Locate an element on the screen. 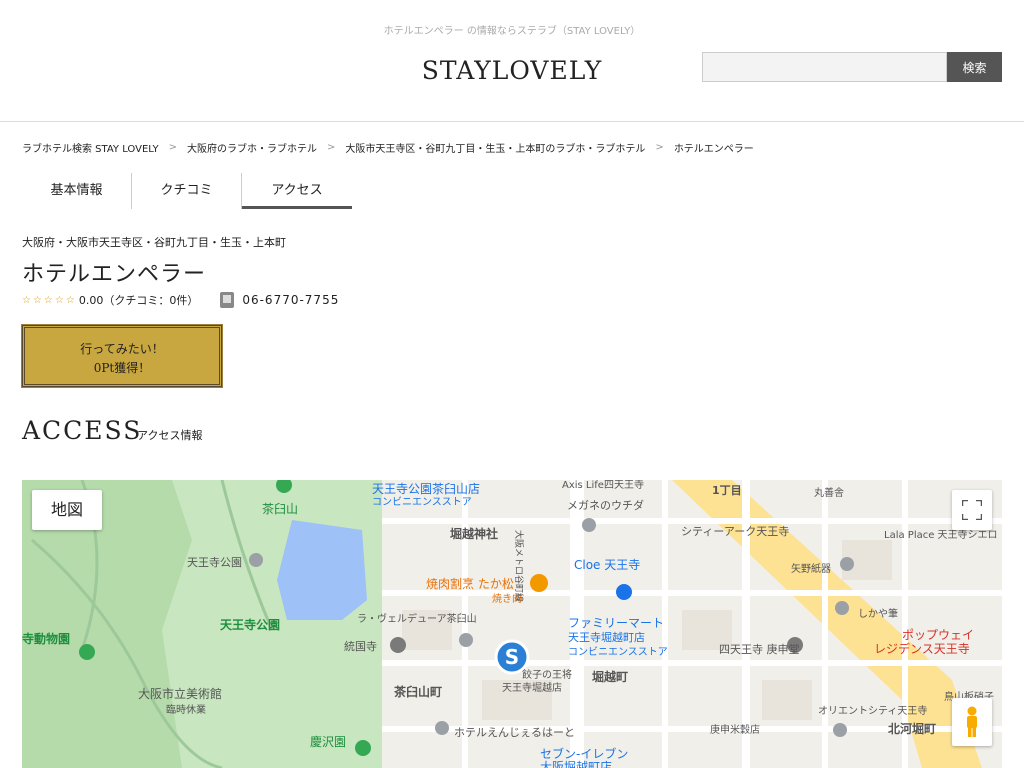 The image size is (1024, 768). map-label: 茶臼山町 is located at coordinates (418, 692).